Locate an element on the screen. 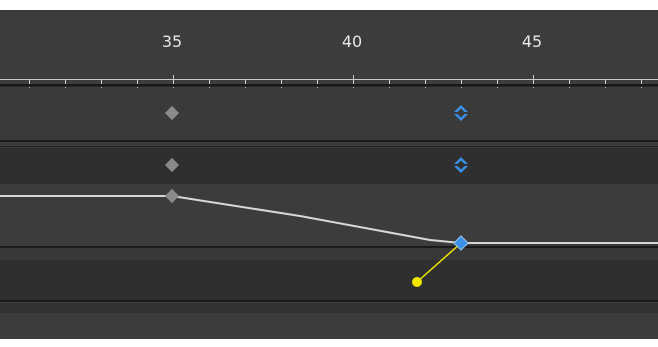 This screenshot has width=658, height=347. ruler-baseline is located at coordinates (329, 79).